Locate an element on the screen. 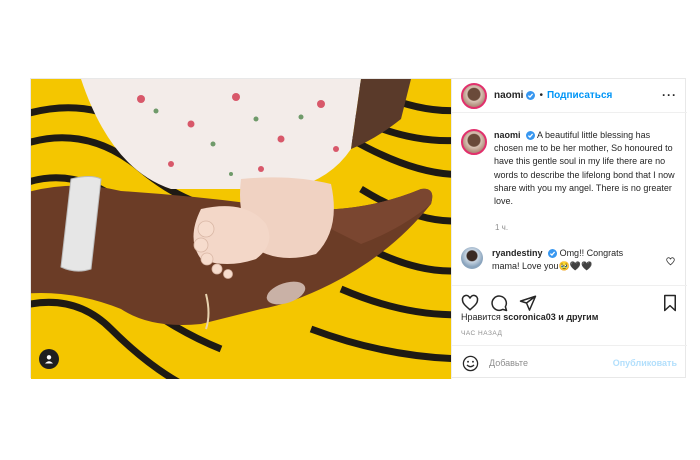 This screenshot has width=700, height=460. caption-time: 1 ч. is located at coordinates (501, 227).